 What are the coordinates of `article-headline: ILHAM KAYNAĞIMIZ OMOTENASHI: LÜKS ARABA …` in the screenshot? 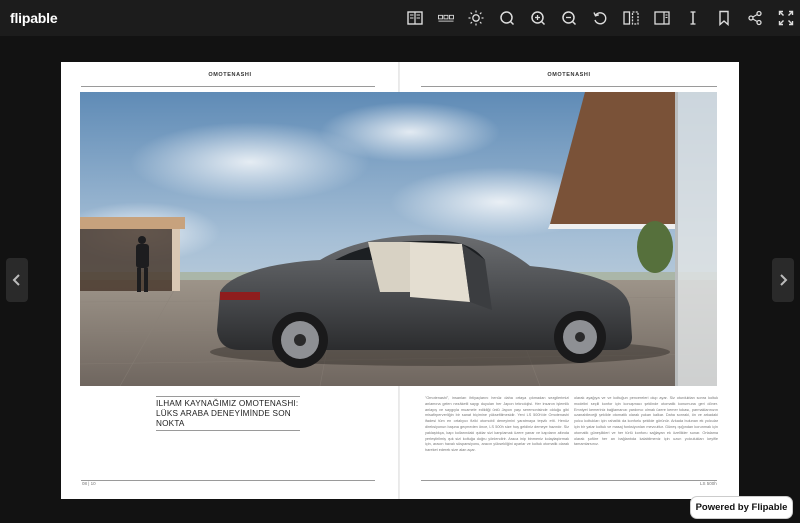 It's located at (227, 413).